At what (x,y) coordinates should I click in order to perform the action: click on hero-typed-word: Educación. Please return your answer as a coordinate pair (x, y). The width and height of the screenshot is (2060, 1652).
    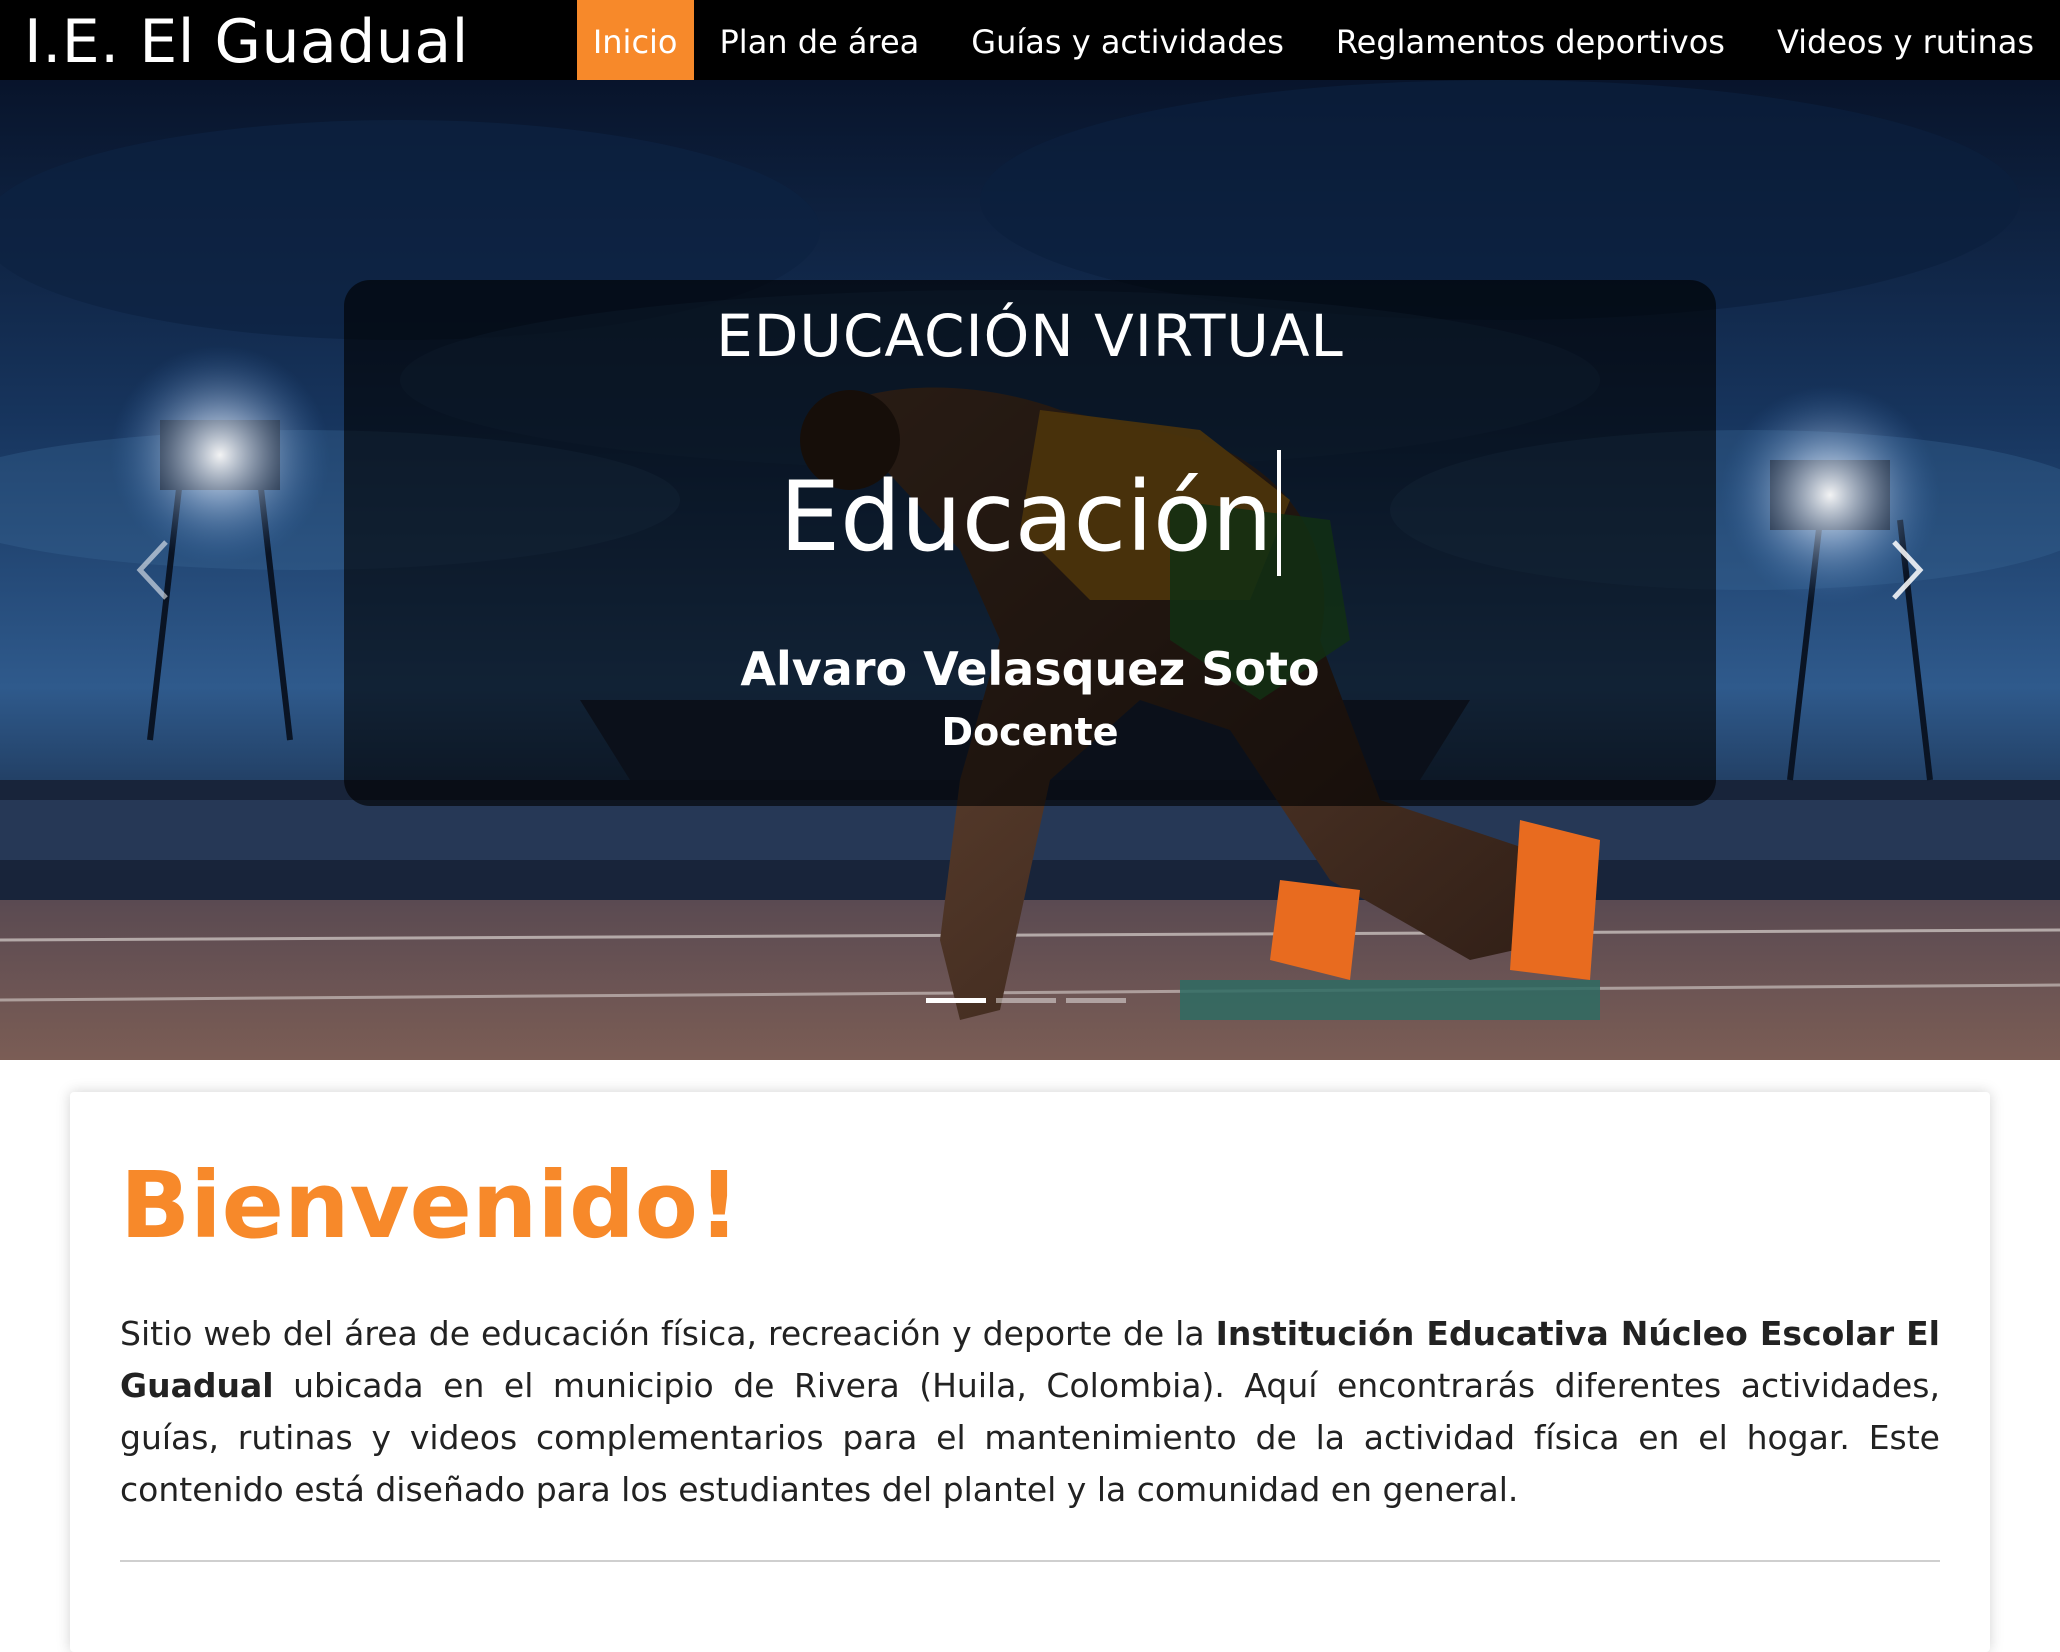
    Looking at the image, I should click on (1026, 517).